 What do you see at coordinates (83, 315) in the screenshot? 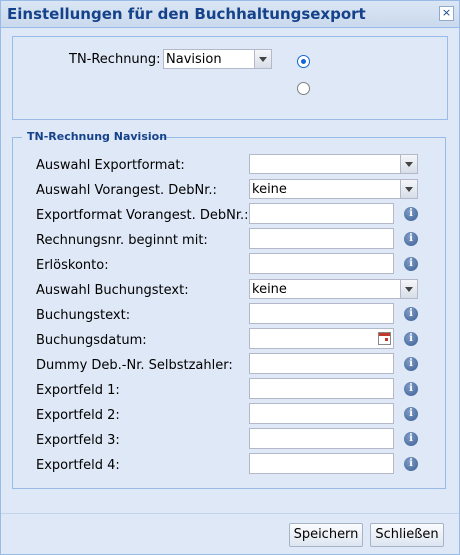
I see `field-label-buchungstext: Buchungstext:` at bounding box center [83, 315].